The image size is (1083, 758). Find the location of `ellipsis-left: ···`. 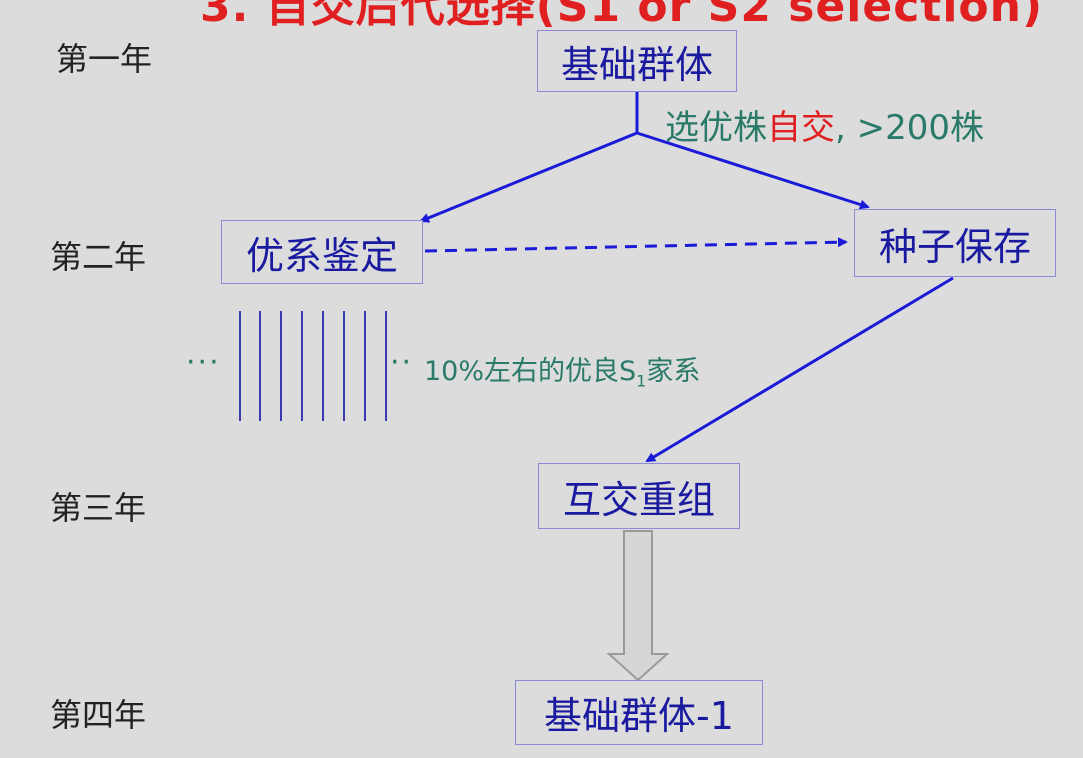

ellipsis-left: ··· is located at coordinates (203, 362).